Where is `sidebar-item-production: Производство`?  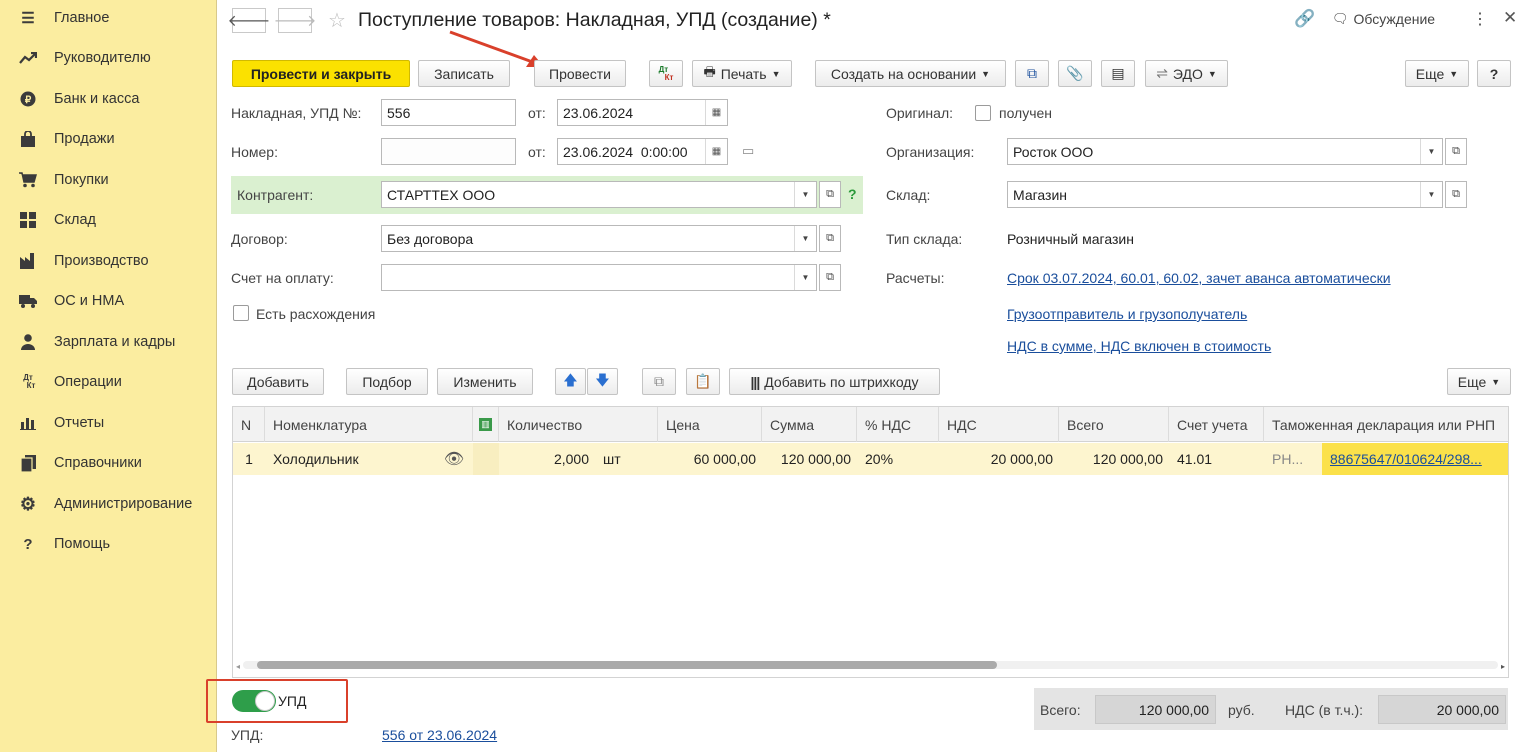 sidebar-item-production: Производство is located at coordinates (108, 261).